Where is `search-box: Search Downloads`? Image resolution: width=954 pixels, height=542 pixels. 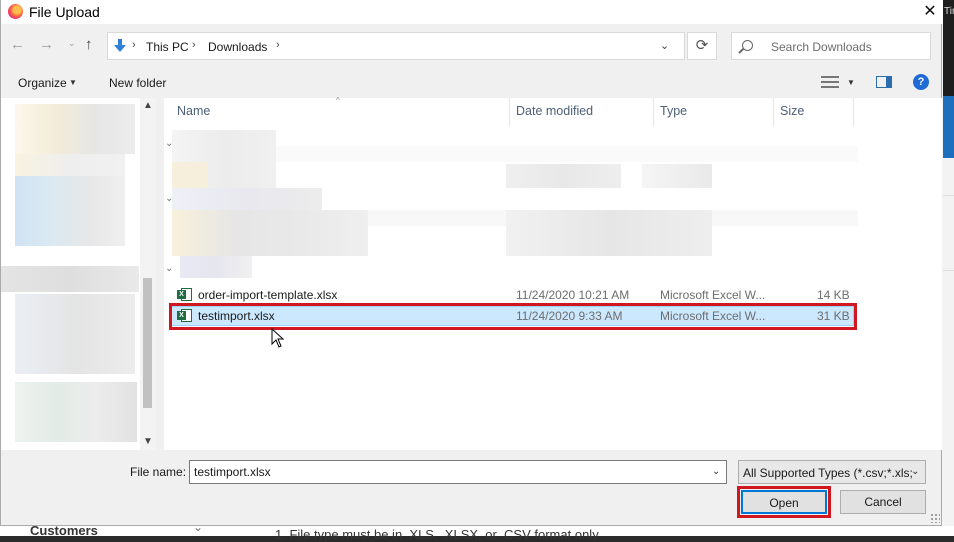 search-box: Search Downloads is located at coordinates (831, 46).